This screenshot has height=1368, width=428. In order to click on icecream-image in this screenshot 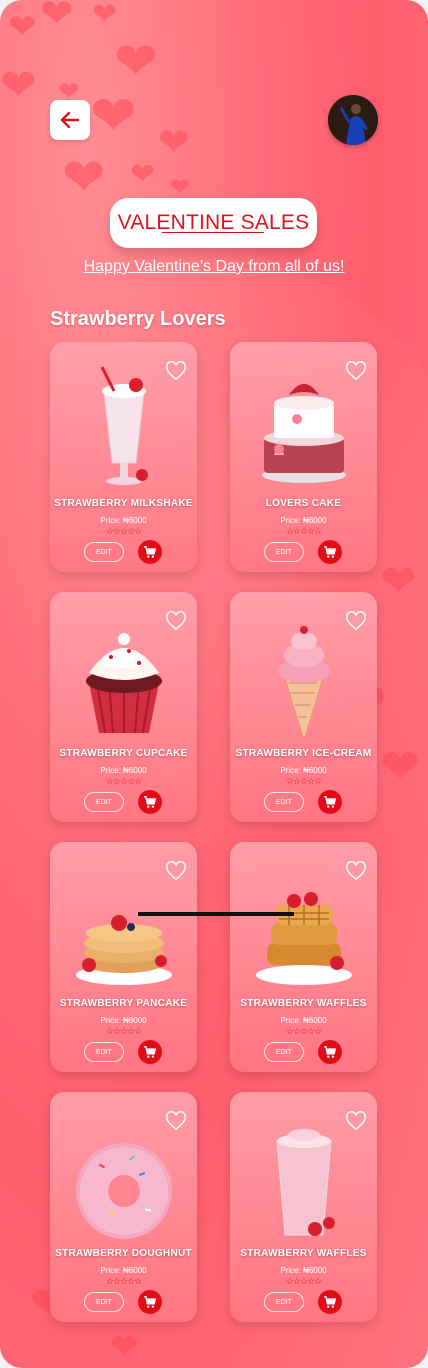, I will do `click(303, 681)`.